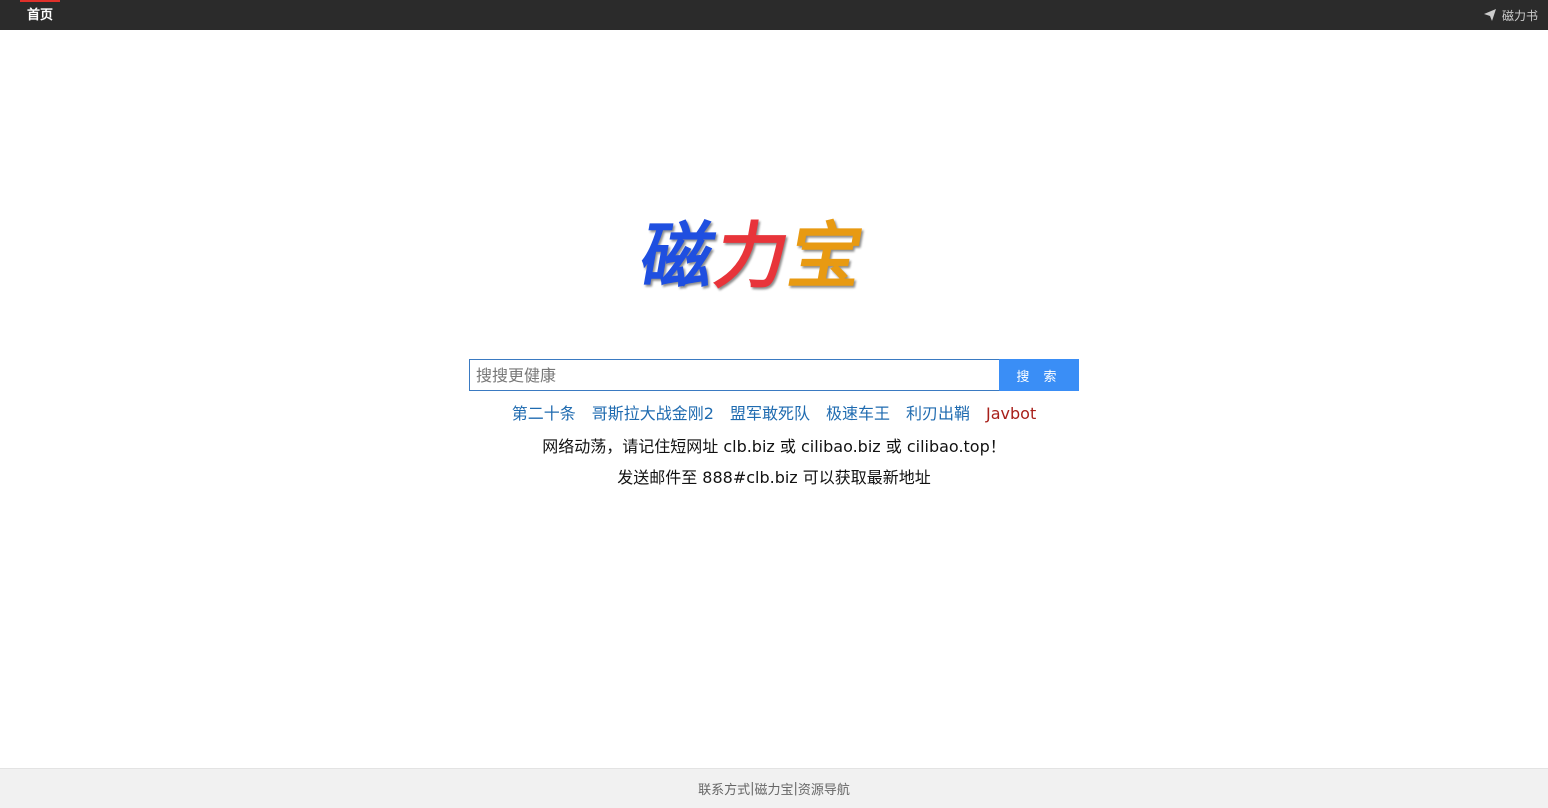  Describe the element at coordinates (1489, 15) in the screenshot. I see `send-icon` at that location.